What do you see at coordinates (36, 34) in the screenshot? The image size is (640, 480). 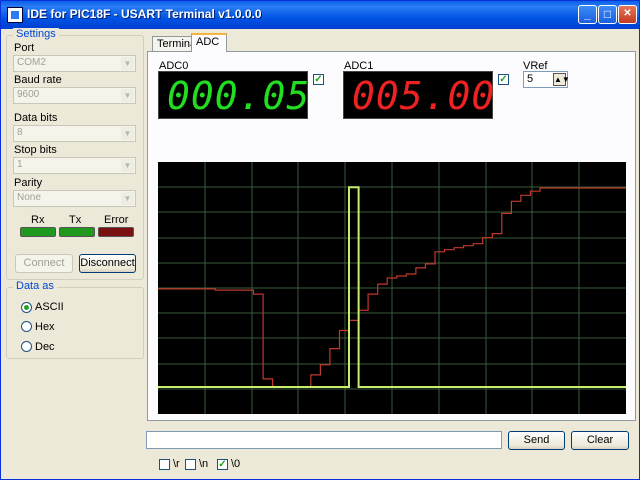 I see `settings-group-title: Settings` at bounding box center [36, 34].